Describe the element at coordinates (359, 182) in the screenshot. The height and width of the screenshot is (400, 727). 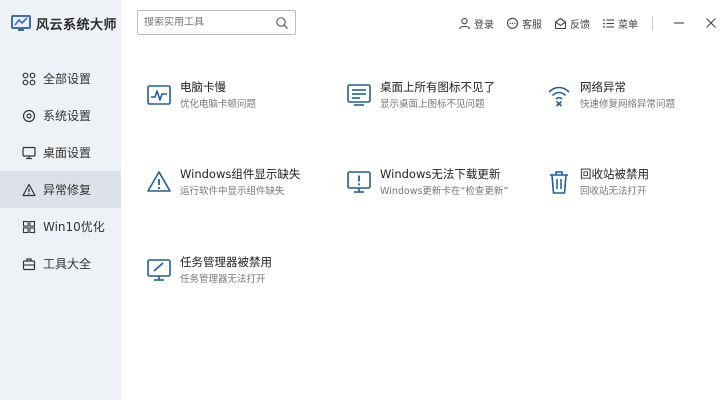
I see `monitor-alert-icon` at that location.